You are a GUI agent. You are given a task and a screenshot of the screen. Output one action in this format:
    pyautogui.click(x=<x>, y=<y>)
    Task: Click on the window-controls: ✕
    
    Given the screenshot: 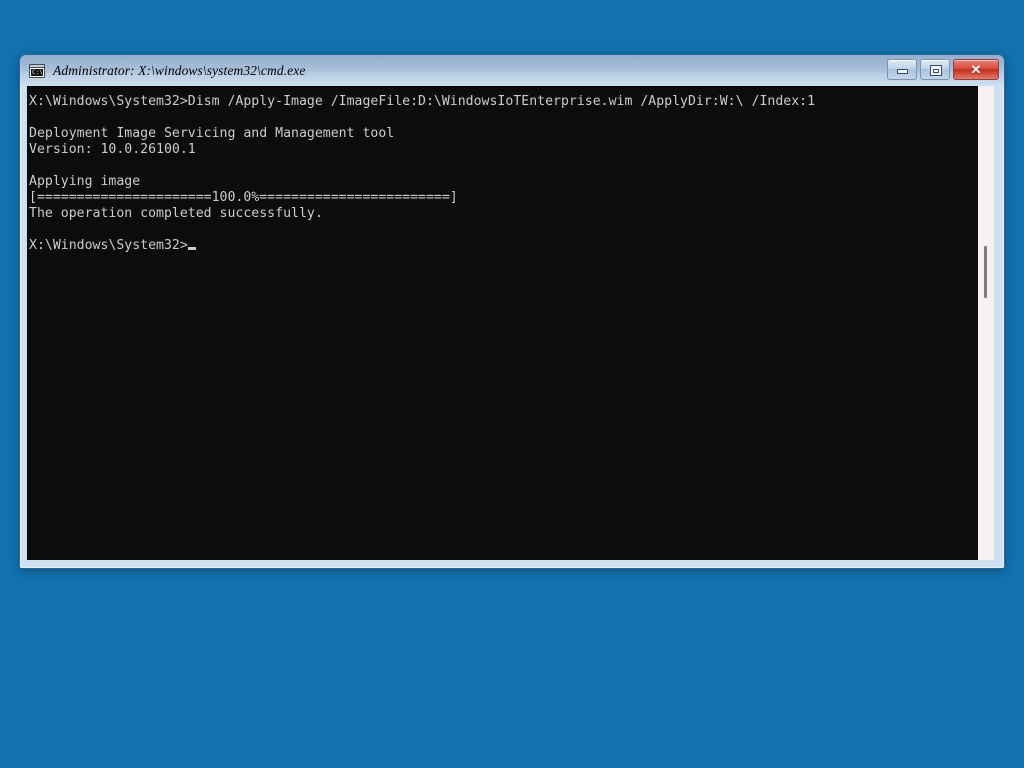 What is the action you would take?
    pyautogui.click(x=943, y=69)
    